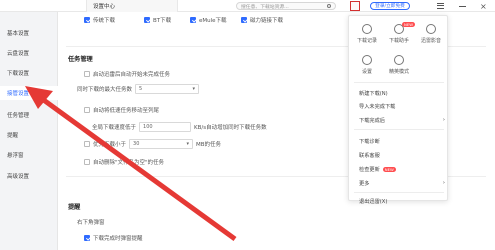 The image size is (495, 250). Describe the element at coordinates (402, 120) in the screenshot. I see `menu-after-download: 下载完成后 ›` at that location.